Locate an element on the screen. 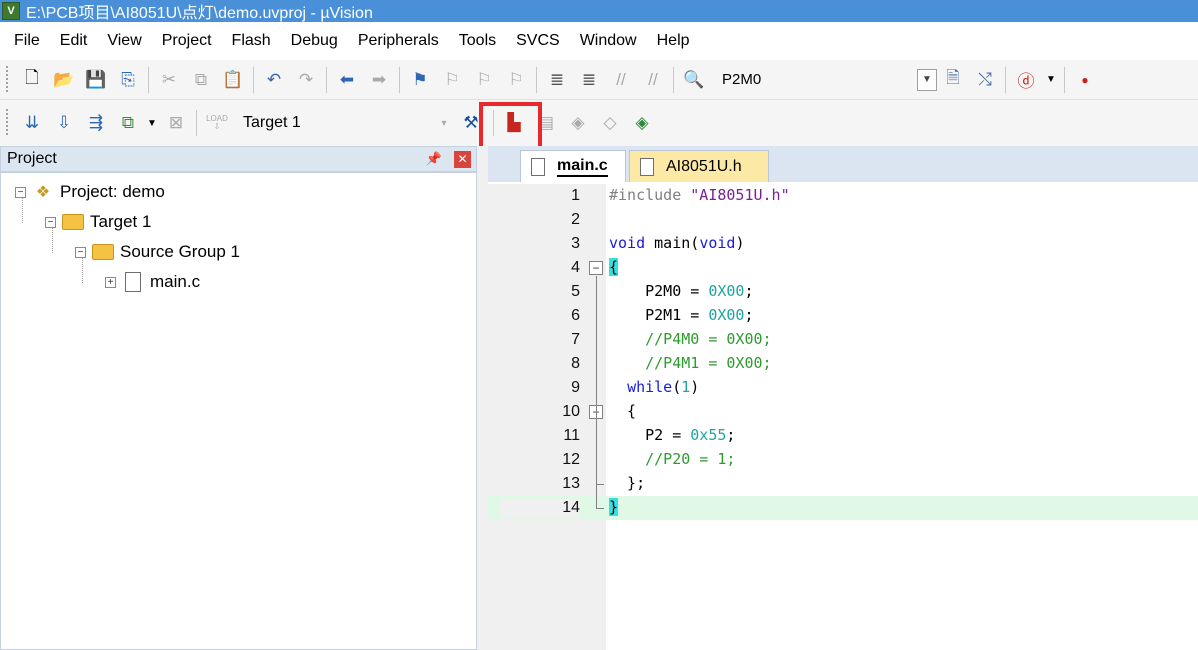 This screenshot has height=650, width=1198. code-token: "AI8051U.h" is located at coordinates (740, 195).